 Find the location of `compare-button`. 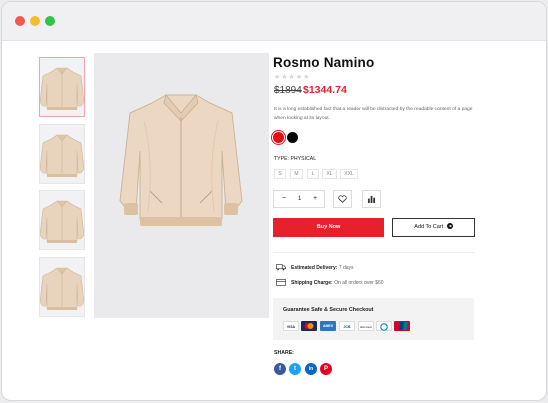

compare-button is located at coordinates (371, 199).